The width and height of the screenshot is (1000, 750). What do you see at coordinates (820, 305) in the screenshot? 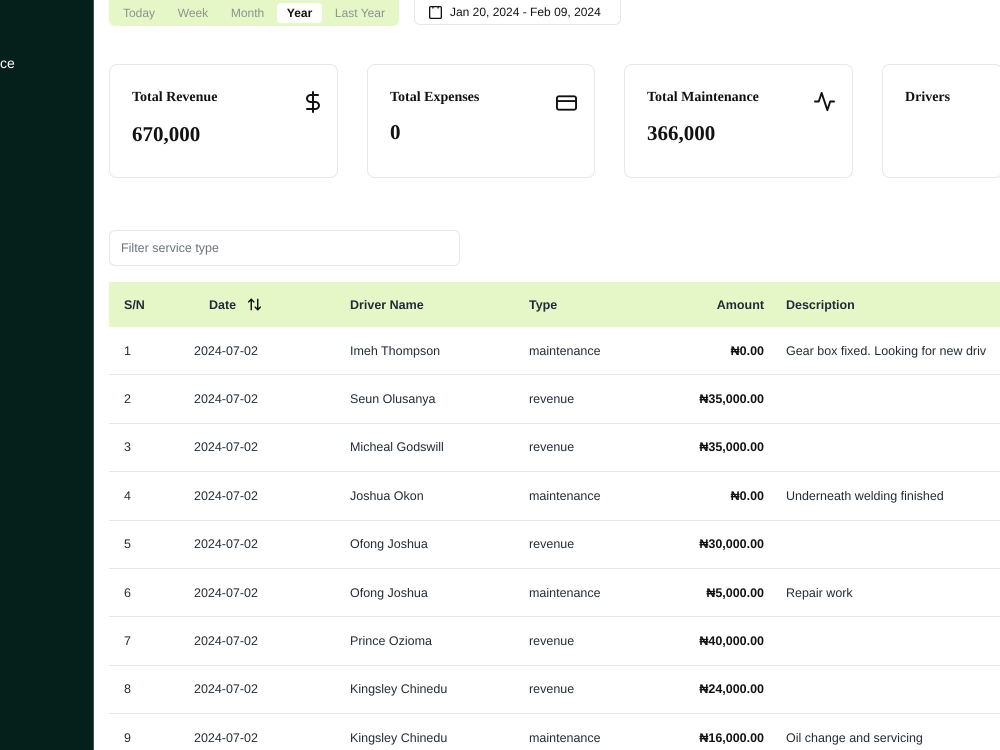
I see `column-header: Description` at bounding box center [820, 305].